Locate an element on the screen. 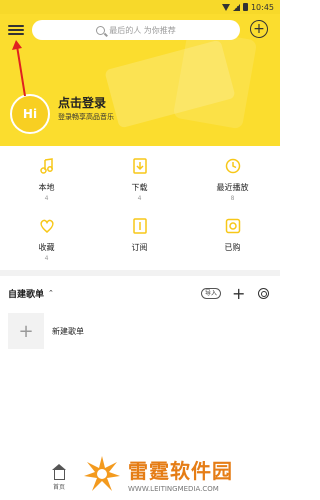 This screenshot has height=500, width=320. grid-item-recent: 最近播放 8 is located at coordinates (232, 180).